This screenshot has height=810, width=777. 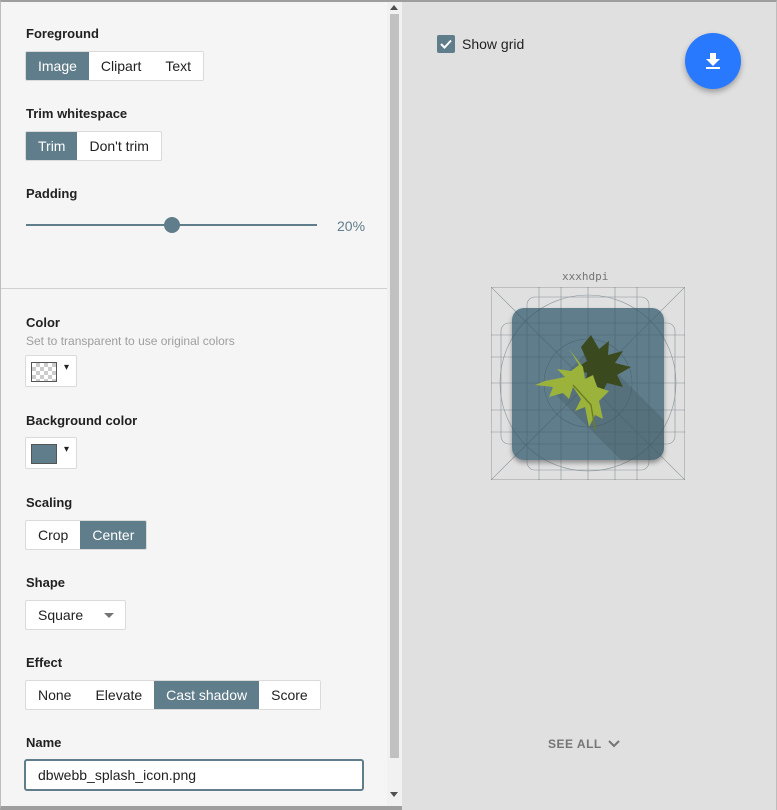 What do you see at coordinates (588, 383) in the screenshot?
I see `icon-preview` at bounding box center [588, 383].